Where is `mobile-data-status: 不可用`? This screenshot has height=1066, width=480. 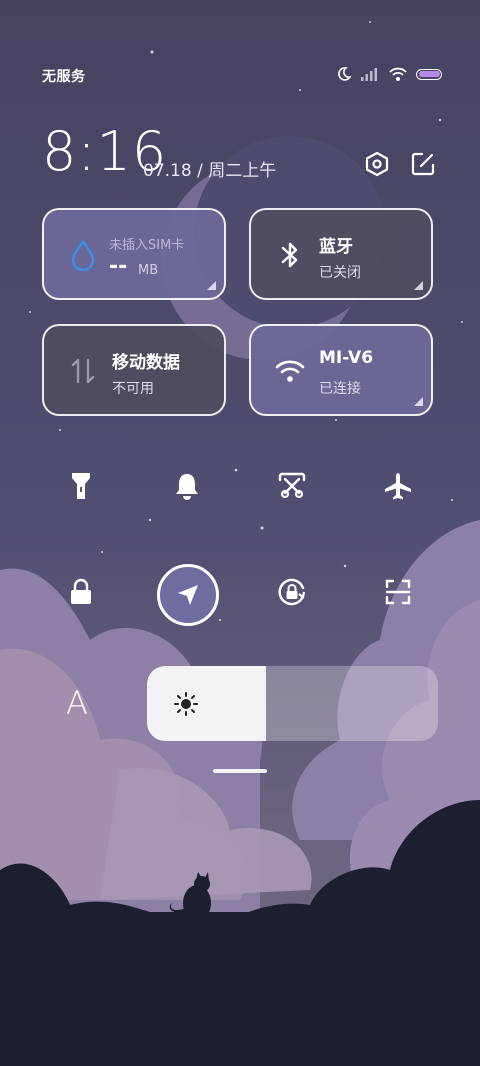 mobile-data-status: 不可用 is located at coordinates (133, 389).